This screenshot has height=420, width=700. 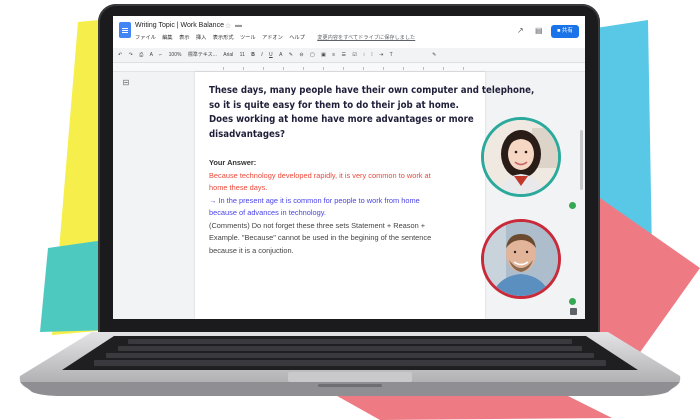 I want to click on text-color-icon: A, so click(x=280, y=55).